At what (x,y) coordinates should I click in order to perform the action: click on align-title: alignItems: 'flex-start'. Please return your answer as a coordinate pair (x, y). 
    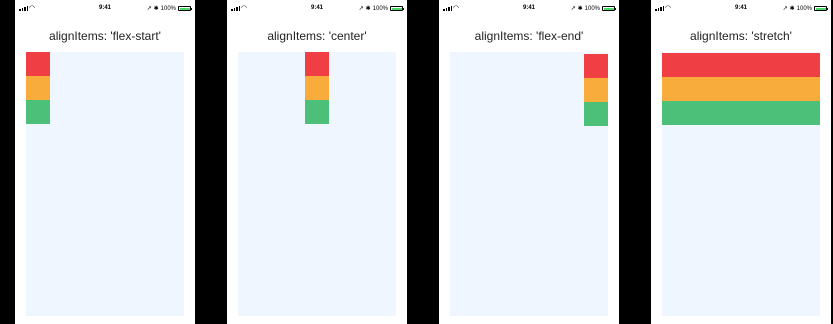
    Looking at the image, I should click on (105, 36).